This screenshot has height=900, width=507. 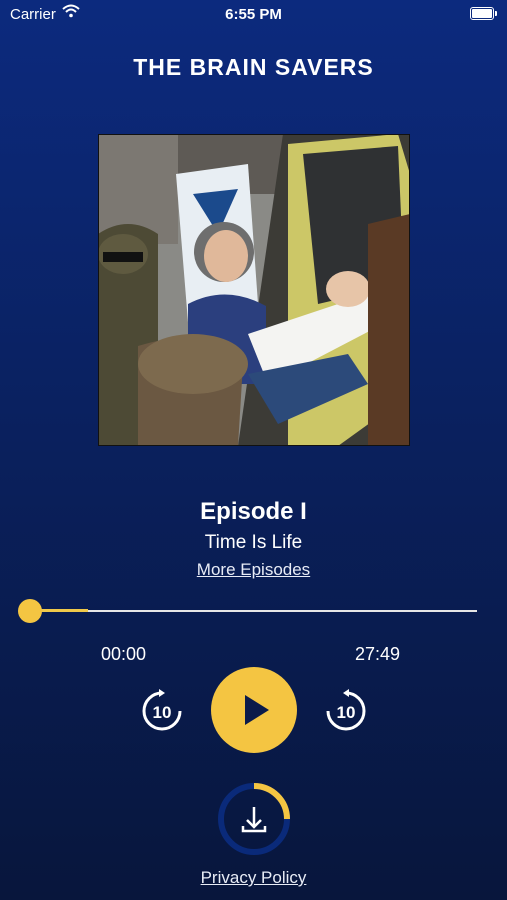 I want to click on status-bar: Carrier 6:55 PM, so click(x=253, y=14).